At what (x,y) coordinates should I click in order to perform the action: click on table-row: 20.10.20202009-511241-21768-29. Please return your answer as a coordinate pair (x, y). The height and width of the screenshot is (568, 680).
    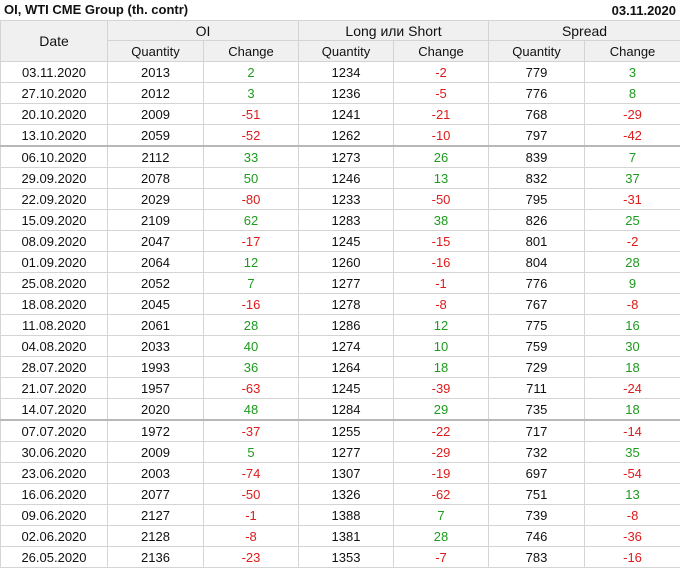
    Looking at the image, I should click on (340, 114).